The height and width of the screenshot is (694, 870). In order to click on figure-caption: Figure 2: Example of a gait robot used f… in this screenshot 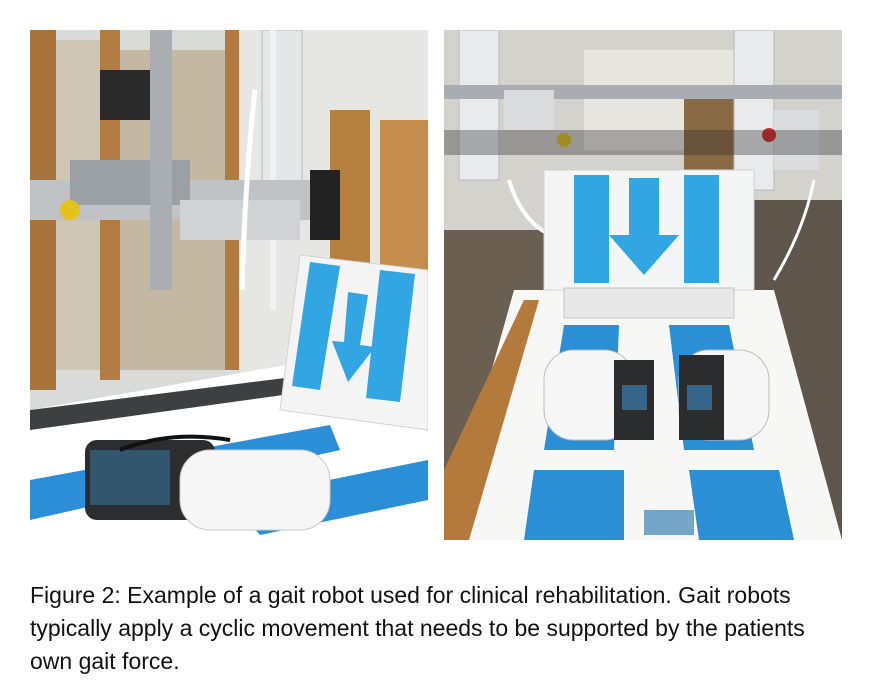, I will do `click(417, 628)`.